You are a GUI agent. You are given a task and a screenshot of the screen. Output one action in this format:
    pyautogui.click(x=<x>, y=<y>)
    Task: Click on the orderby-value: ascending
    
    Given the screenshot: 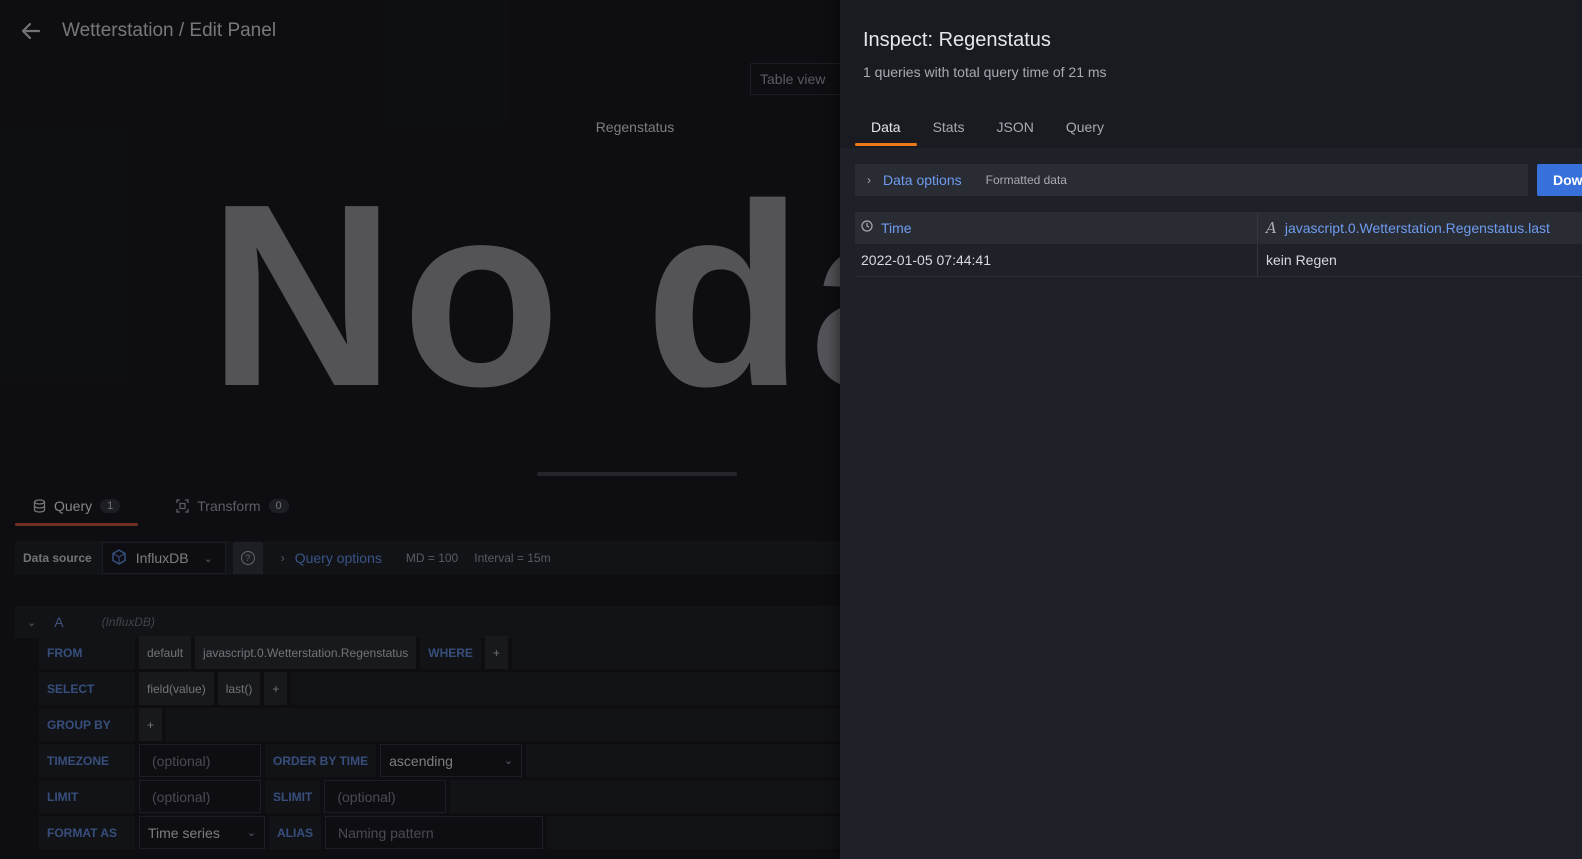 What is the action you would take?
    pyautogui.click(x=421, y=760)
    